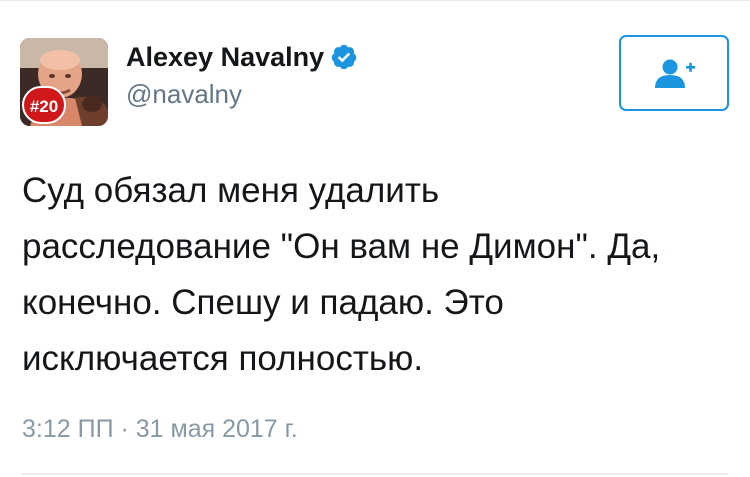 The height and width of the screenshot is (477, 750). I want to click on bottom-divider, so click(375, 474).